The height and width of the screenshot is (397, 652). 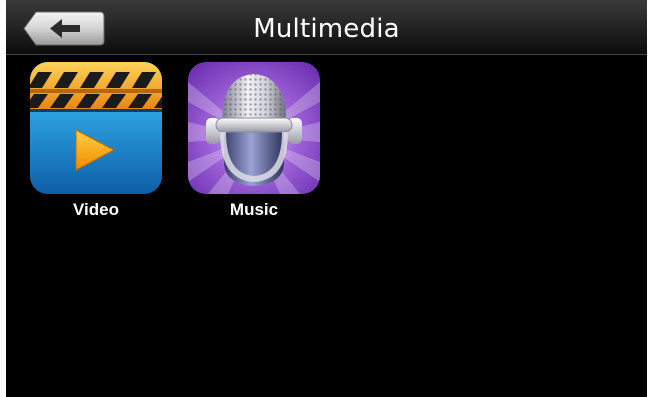 I want to click on app-label-music: Music, so click(x=254, y=209).